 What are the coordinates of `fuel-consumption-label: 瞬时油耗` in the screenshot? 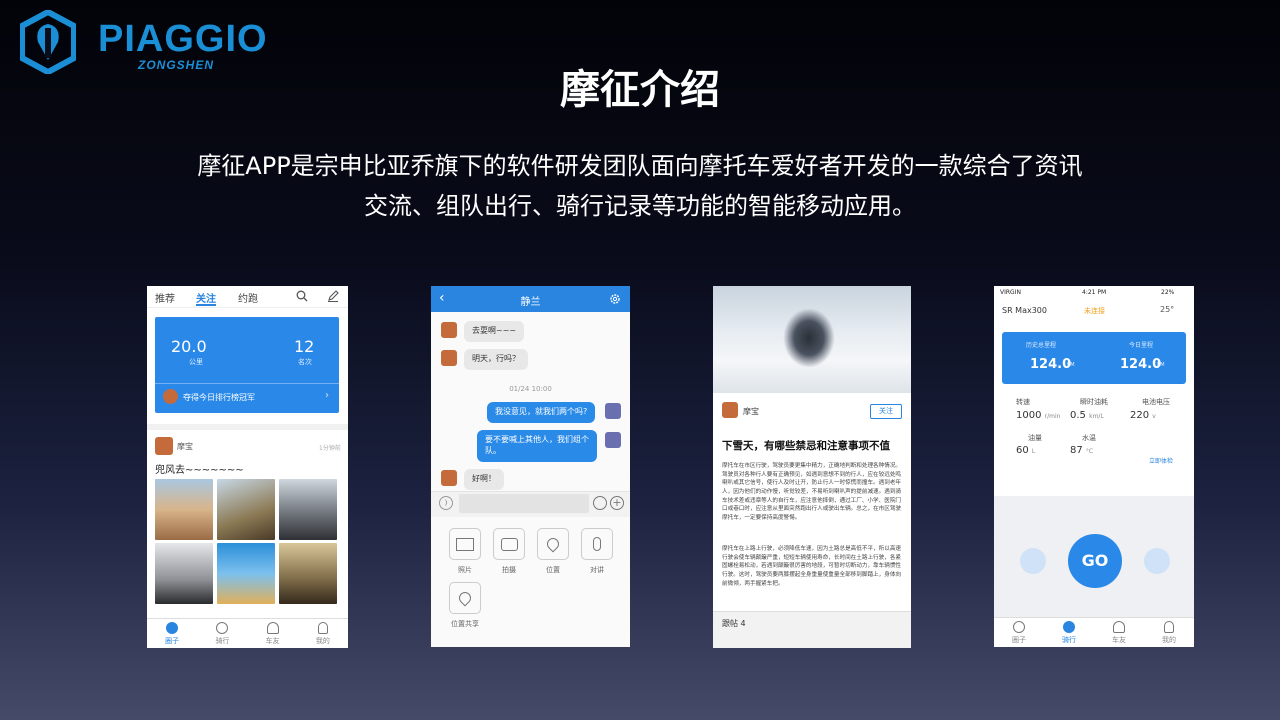 It's located at (1094, 402).